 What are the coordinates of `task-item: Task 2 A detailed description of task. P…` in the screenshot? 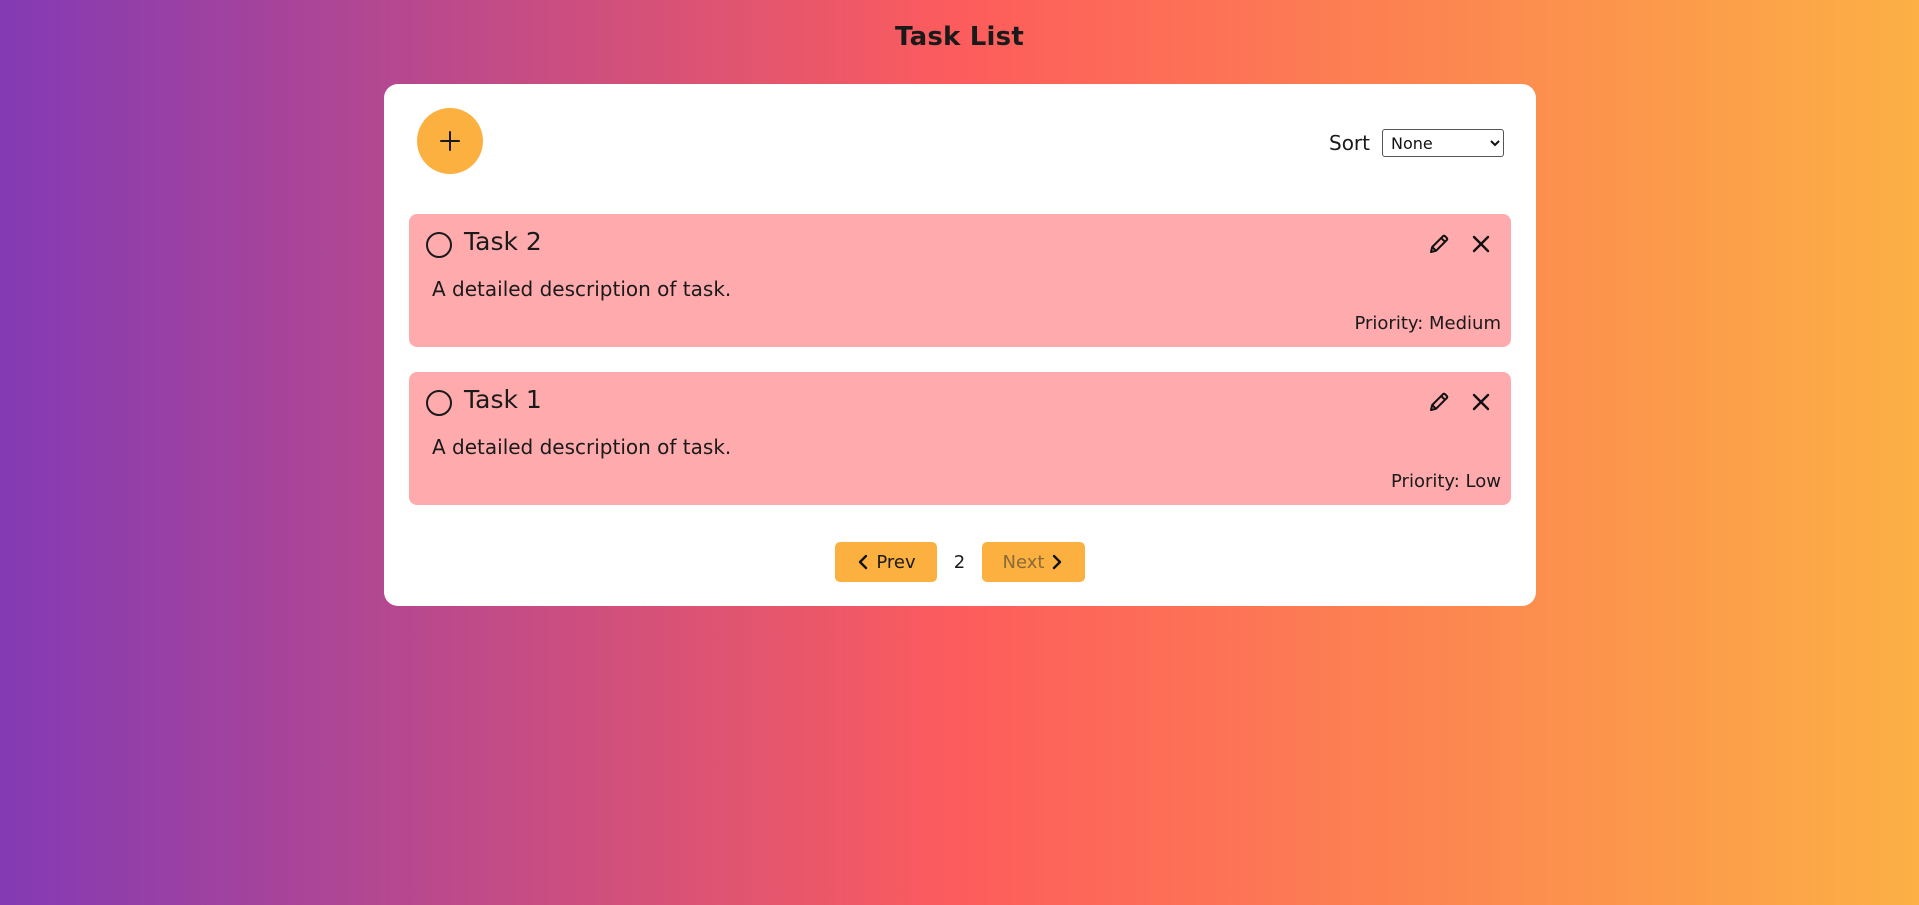 It's located at (960, 280).